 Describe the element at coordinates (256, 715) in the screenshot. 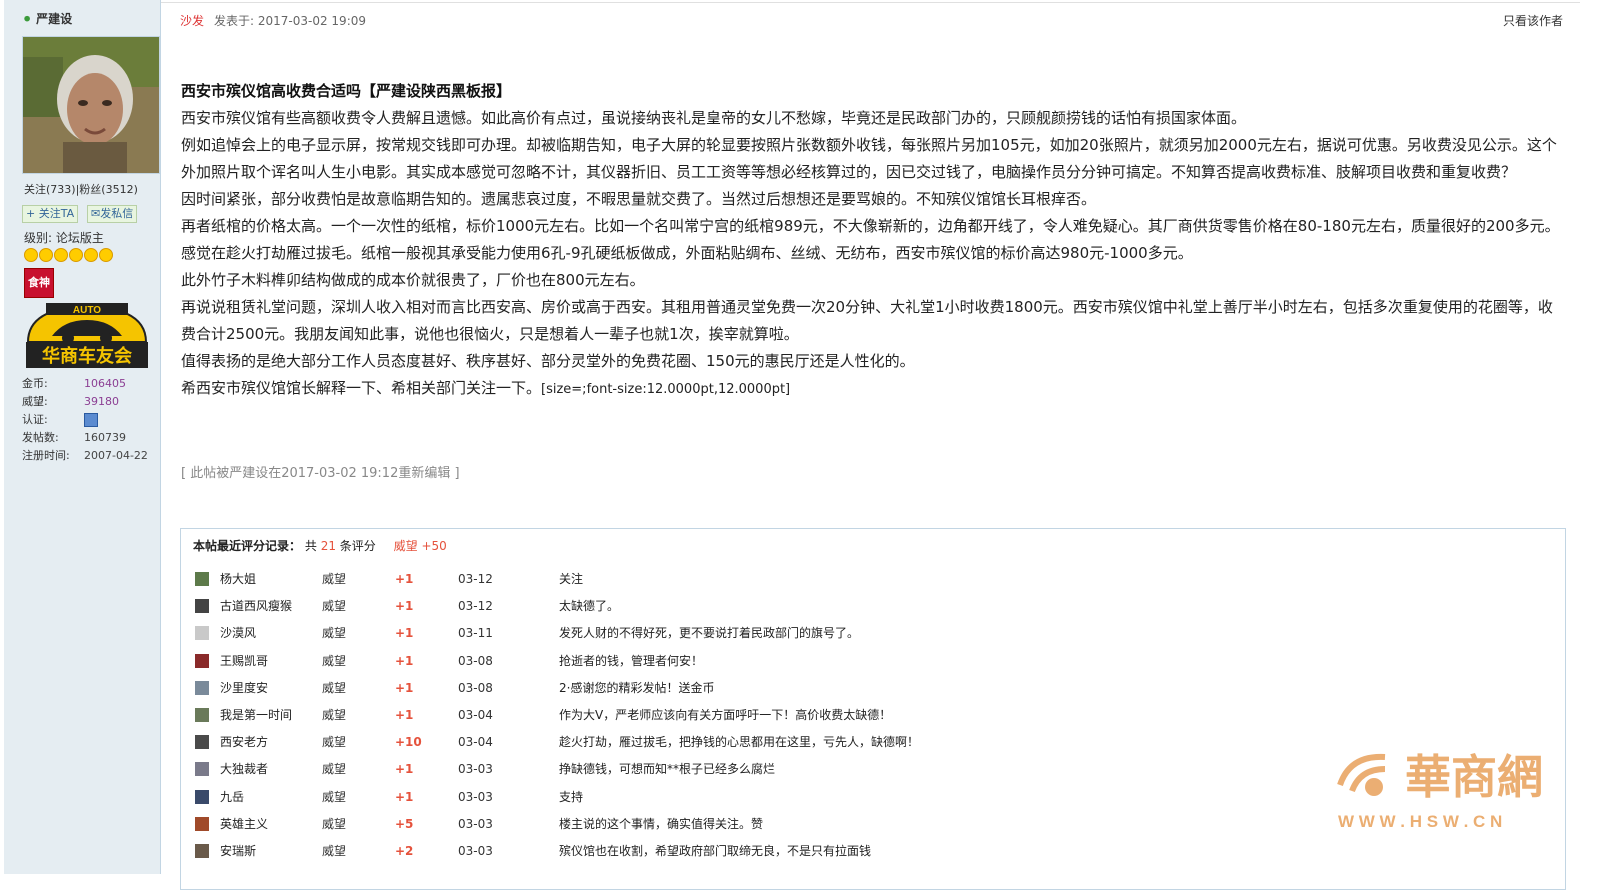

I see `rater-name: 我是第一时间` at that location.